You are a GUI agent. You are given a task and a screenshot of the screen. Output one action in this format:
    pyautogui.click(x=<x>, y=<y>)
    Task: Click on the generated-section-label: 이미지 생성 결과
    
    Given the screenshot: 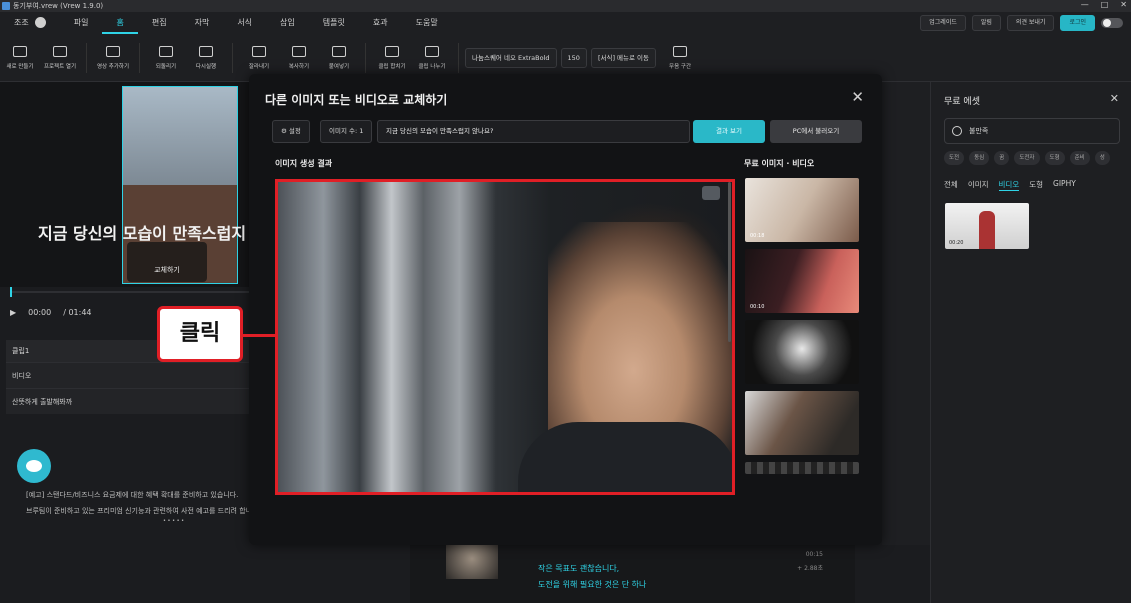 What is the action you would take?
    pyautogui.click(x=304, y=163)
    